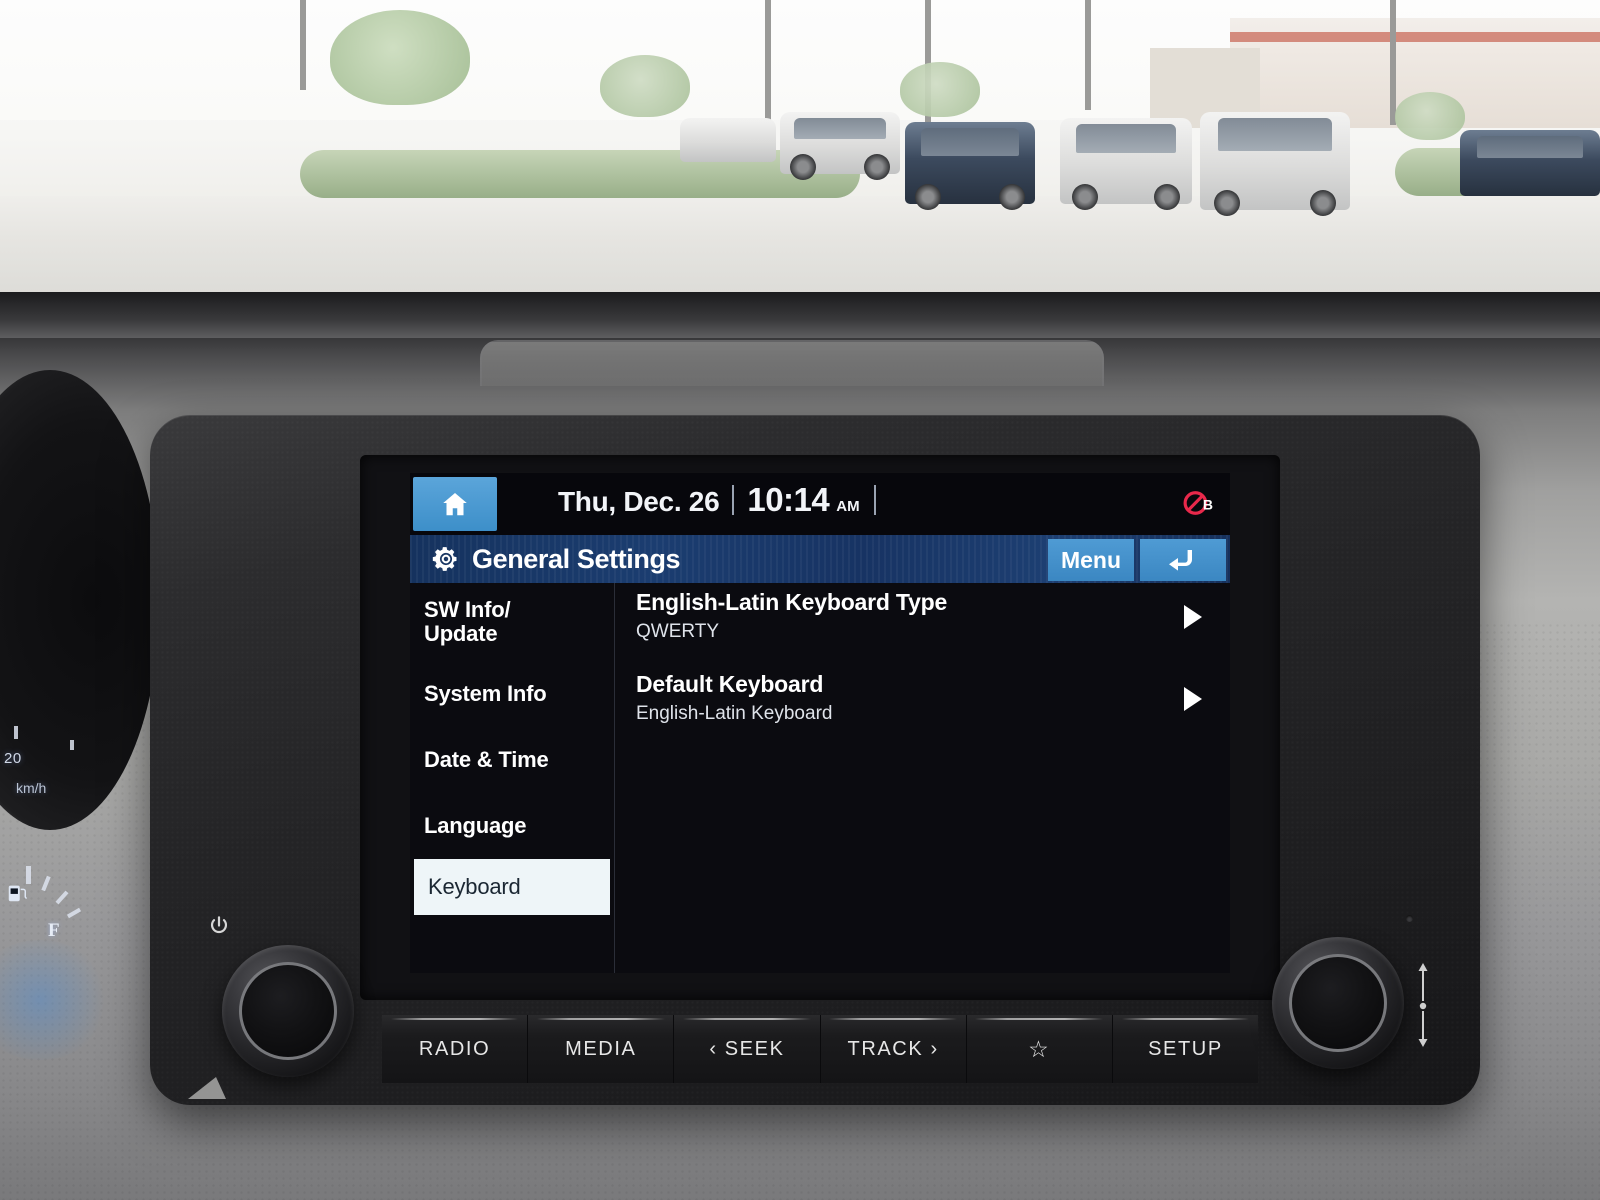  I want to click on dash-cowl, so click(800, 315).